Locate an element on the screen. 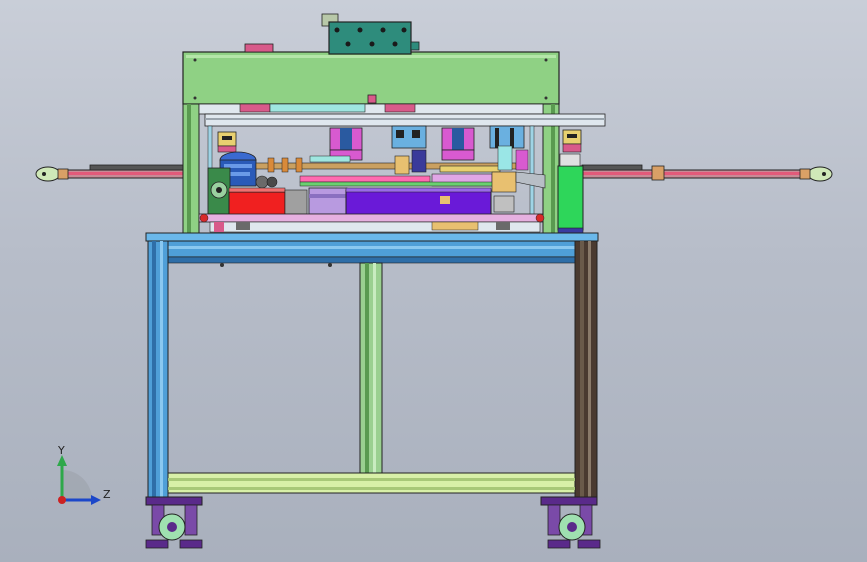  coordinate-triad: Y Z is located at coordinates (84, 474).